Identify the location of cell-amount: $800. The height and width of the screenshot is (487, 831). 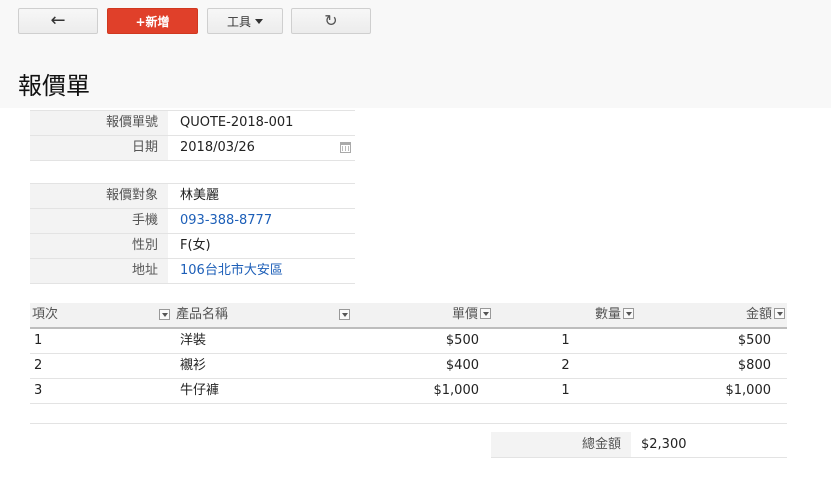
(754, 365).